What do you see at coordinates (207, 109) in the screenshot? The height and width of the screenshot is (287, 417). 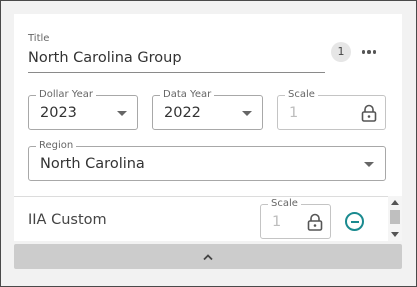 I see `data-year-select: Data Year 2022` at bounding box center [207, 109].